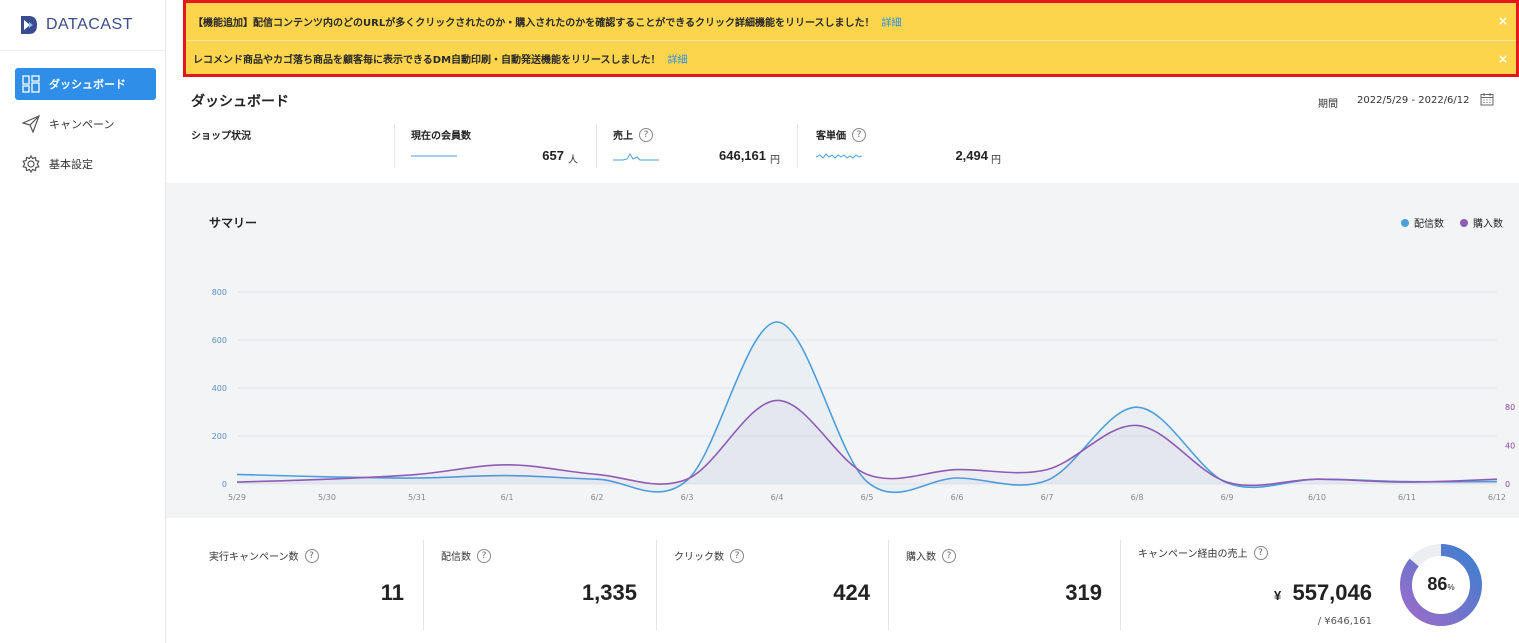 This screenshot has width=1519, height=643. What do you see at coordinates (237, 497) in the screenshot?
I see `x-tick-label: 5/29` at bounding box center [237, 497].